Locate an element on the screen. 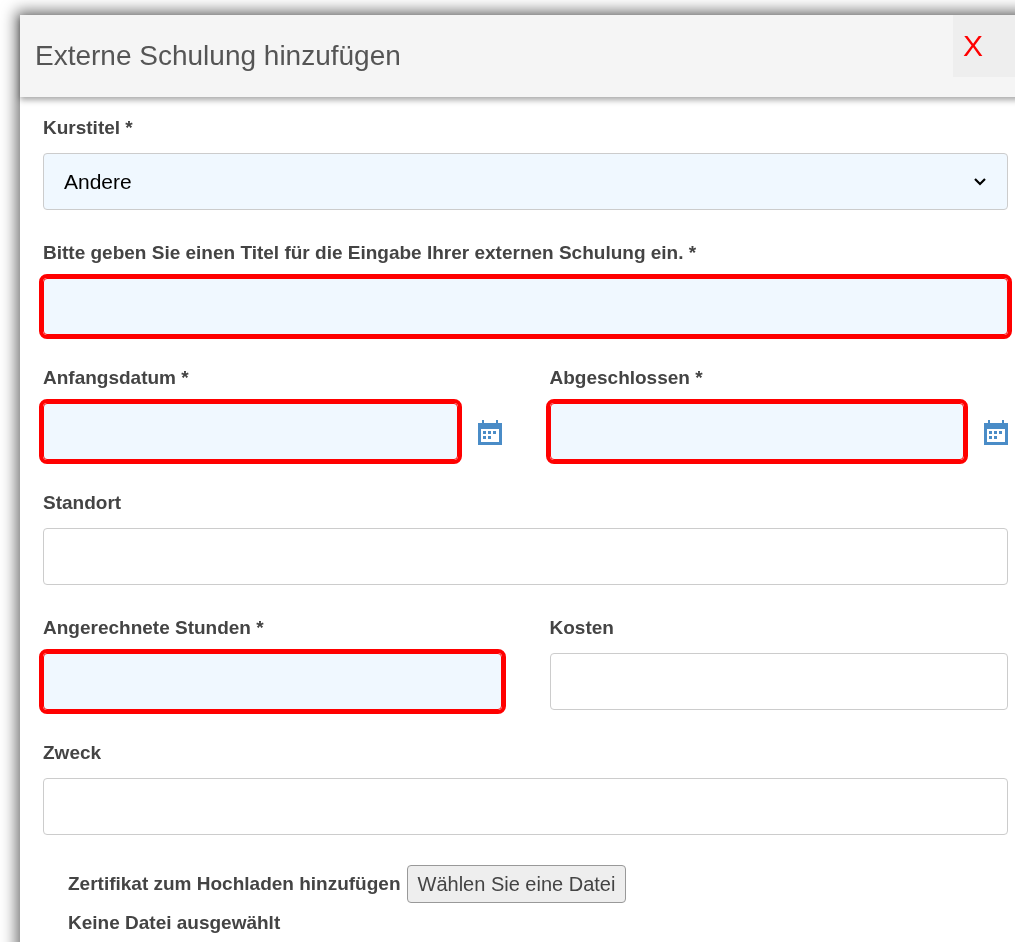  field-label: Zweck is located at coordinates (73, 753).